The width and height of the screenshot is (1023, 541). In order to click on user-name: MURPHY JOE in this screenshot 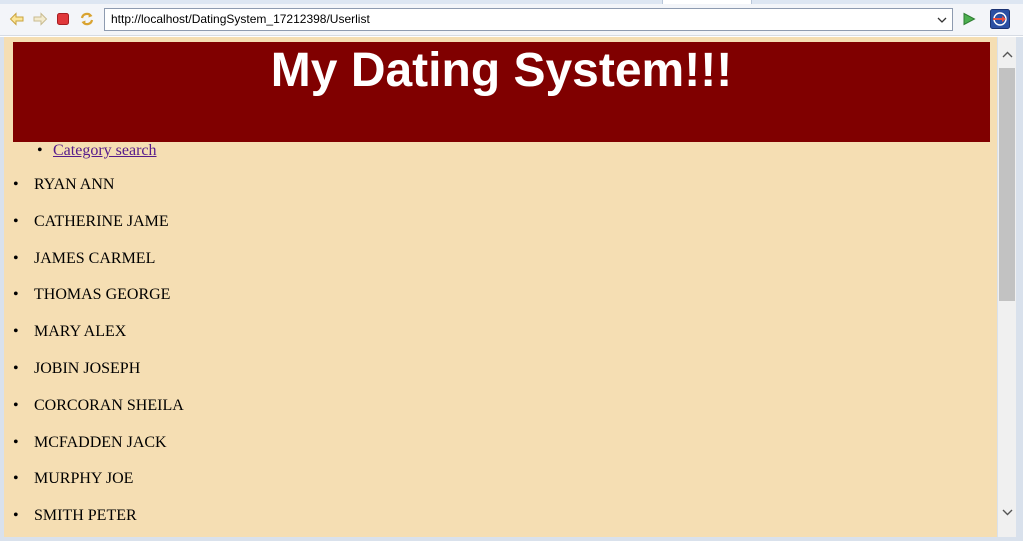, I will do `click(84, 479)`.